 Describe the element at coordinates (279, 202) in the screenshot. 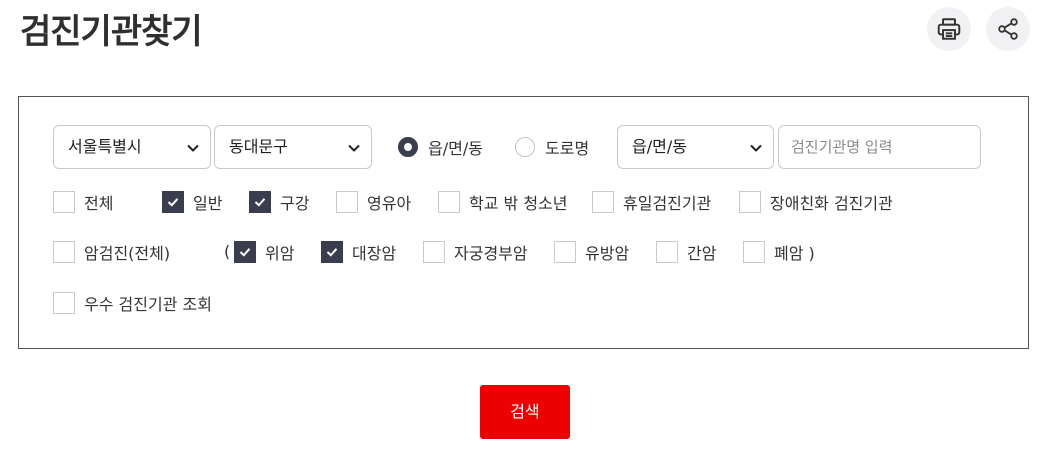

I see `checkbox-dental: 구강` at that location.